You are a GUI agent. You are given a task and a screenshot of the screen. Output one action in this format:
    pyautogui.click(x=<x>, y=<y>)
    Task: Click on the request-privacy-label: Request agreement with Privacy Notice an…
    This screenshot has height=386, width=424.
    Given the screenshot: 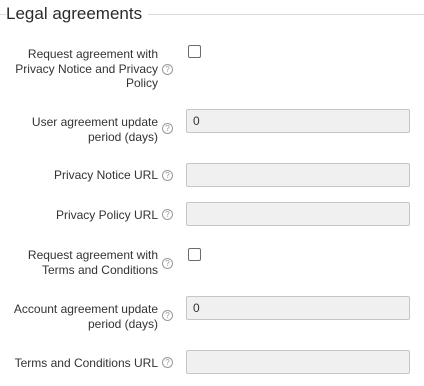 What is the action you would take?
    pyautogui.click(x=86, y=68)
    